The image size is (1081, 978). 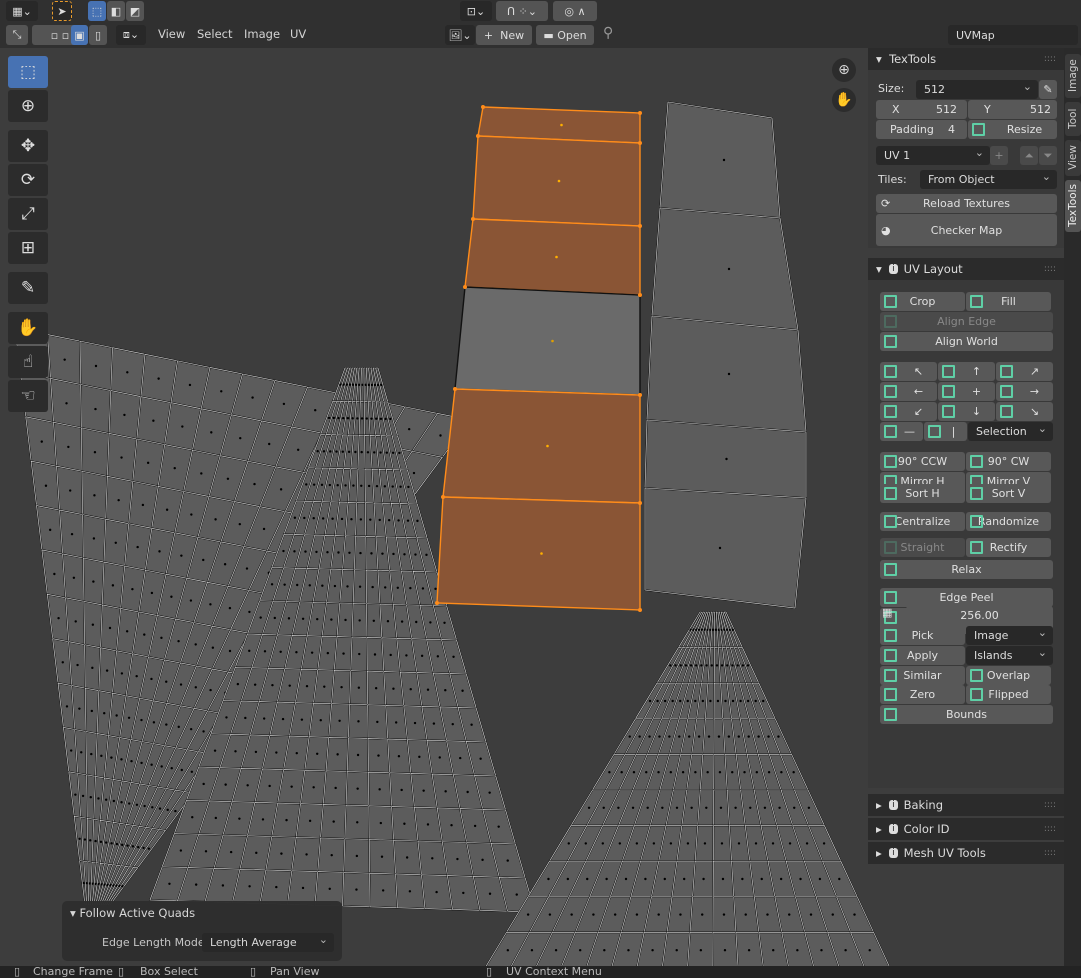 What do you see at coordinates (1012, 129) in the screenshot?
I see `resize-button: Resize` at bounding box center [1012, 129].